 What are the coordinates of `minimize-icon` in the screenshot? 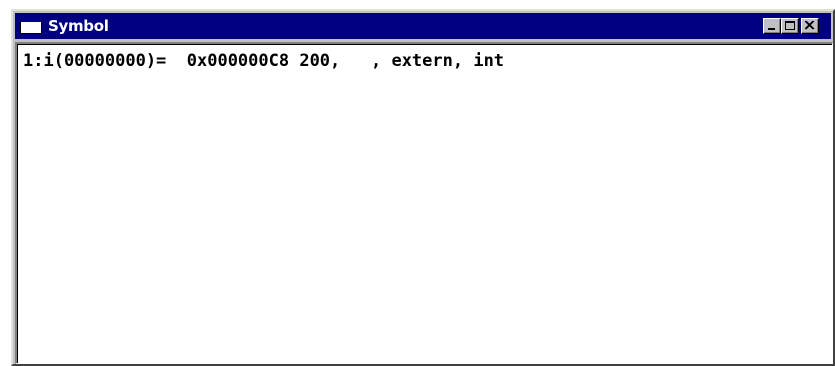 It's located at (771, 29).